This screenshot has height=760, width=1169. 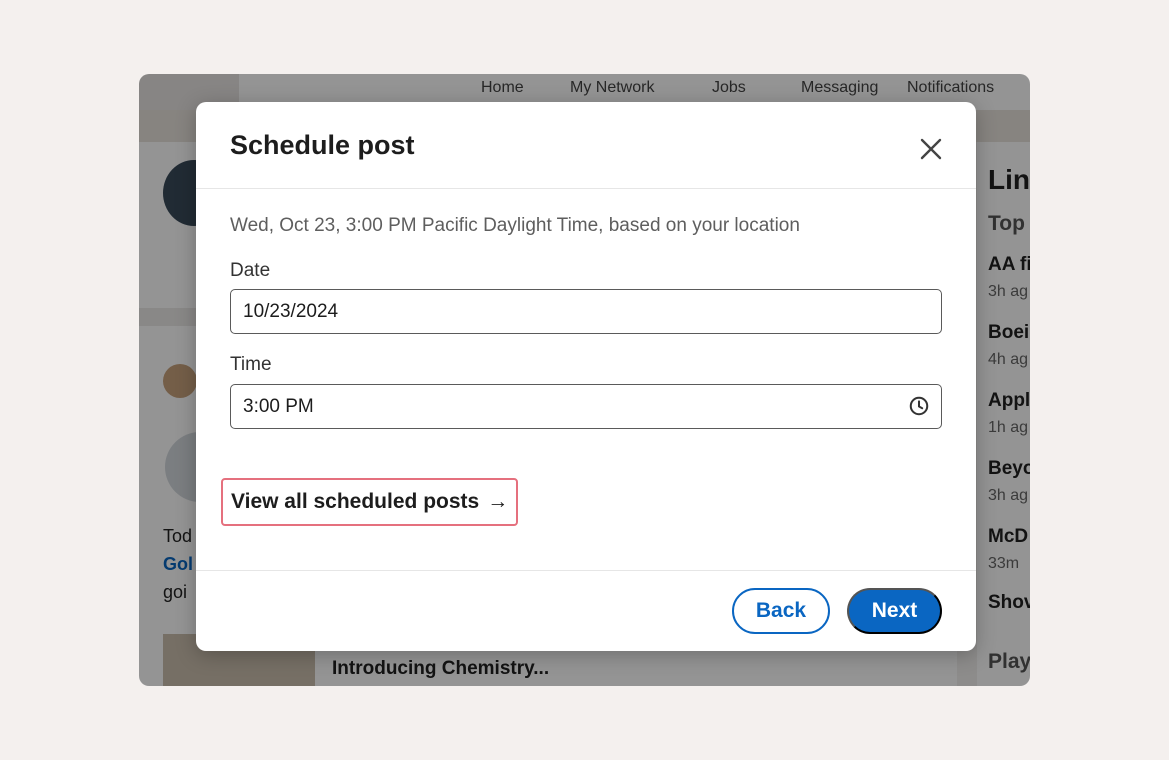 What do you see at coordinates (586, 570) in the screenshot?
I see `footer-divider` at bounding box center [586, 570].